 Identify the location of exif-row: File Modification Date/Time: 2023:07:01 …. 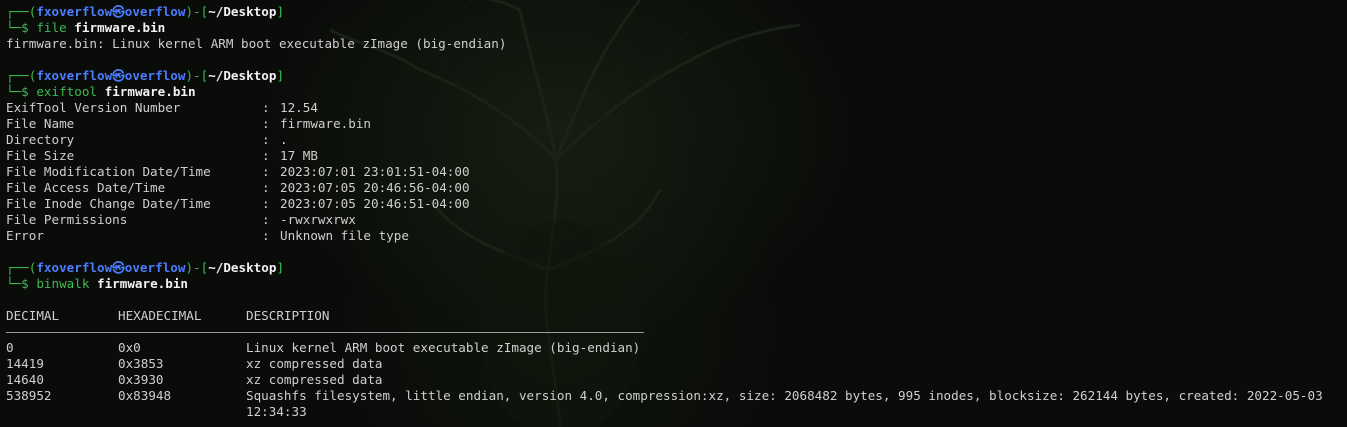
(674, 172).